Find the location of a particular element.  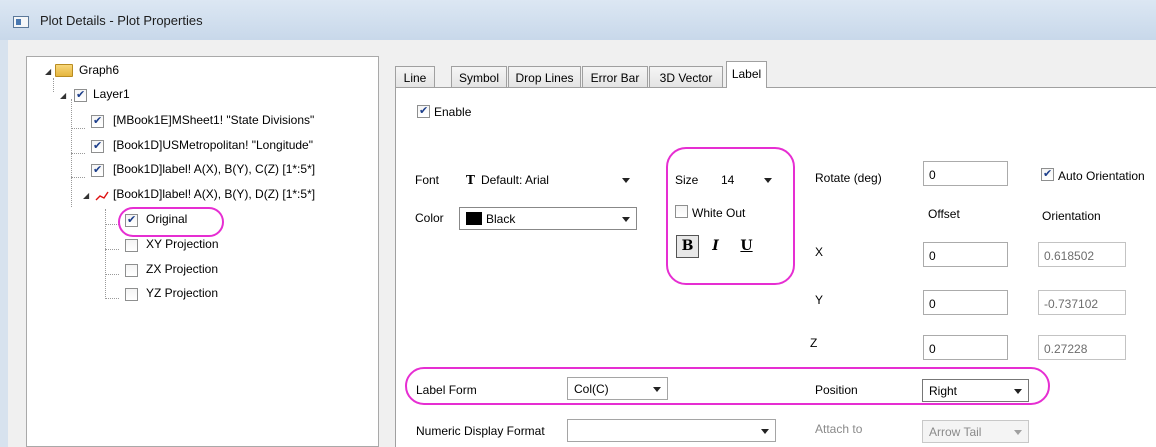

truetype-icon: T is located at coordinates (470, 180).